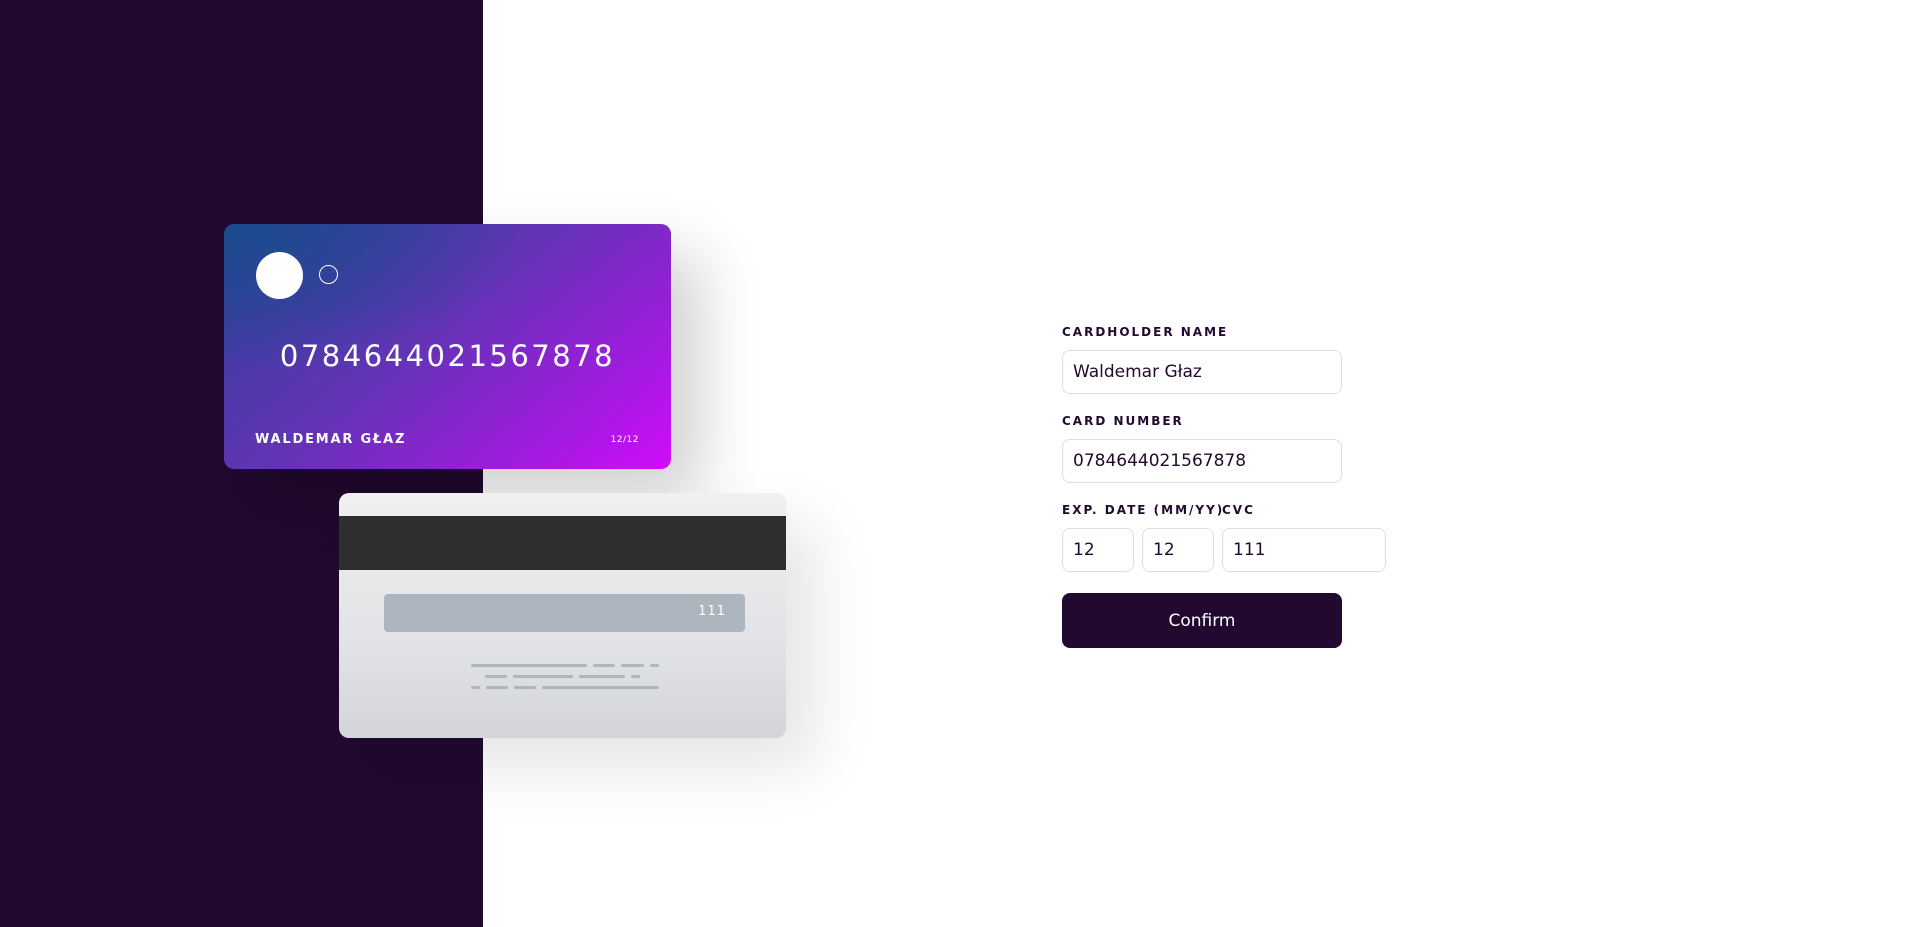 This screenshot has height=927, width=1920. What do you see at coordinates (1145, 332) in the screenshot?
I see `cardholder-name-label: CARDHOLDER NAME` at bounding box center [1145, 332].